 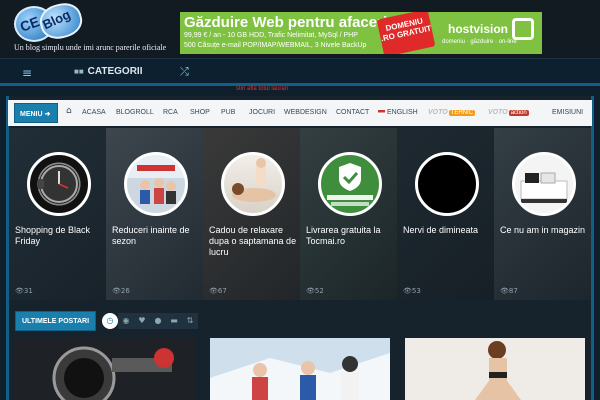 I want to click on clock-icon: ◷, so click(x=110, y=321).